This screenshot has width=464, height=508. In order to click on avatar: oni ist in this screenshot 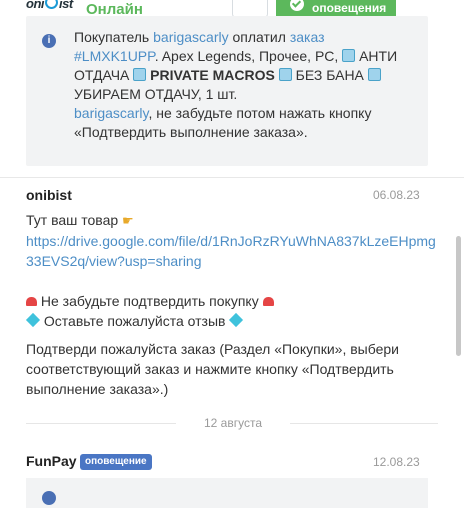, I will do `click(49, 5)`.